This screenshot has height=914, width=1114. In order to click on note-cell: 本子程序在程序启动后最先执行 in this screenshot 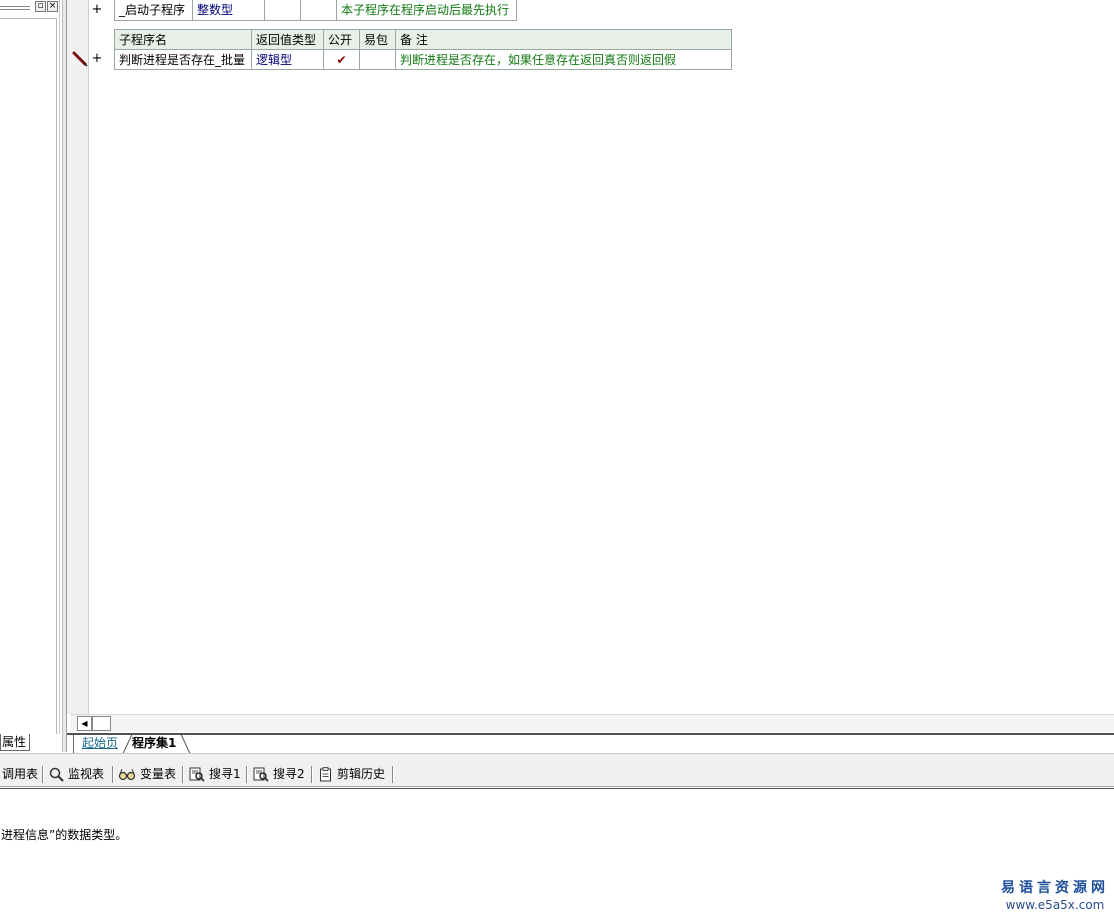, I will do `click(426, 10)`.